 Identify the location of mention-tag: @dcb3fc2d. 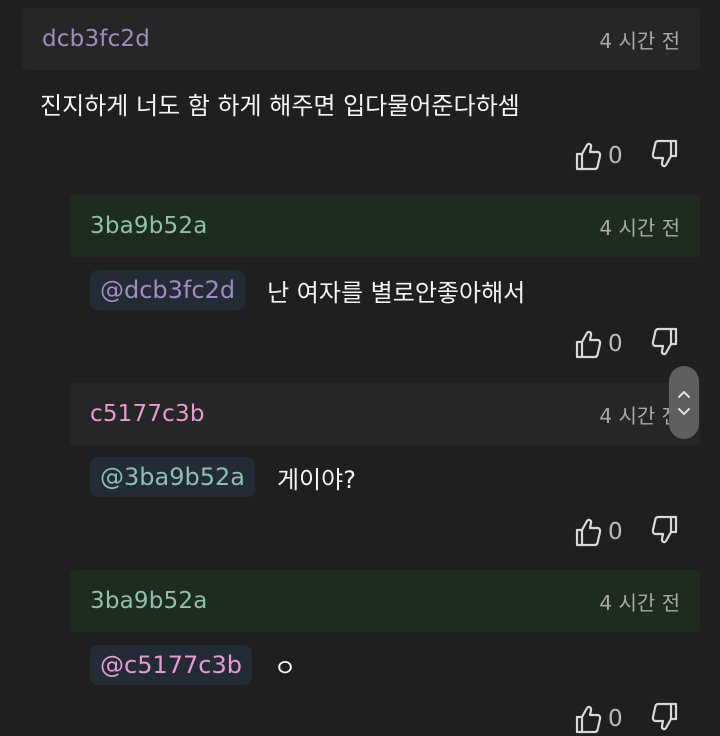
(168, 290).